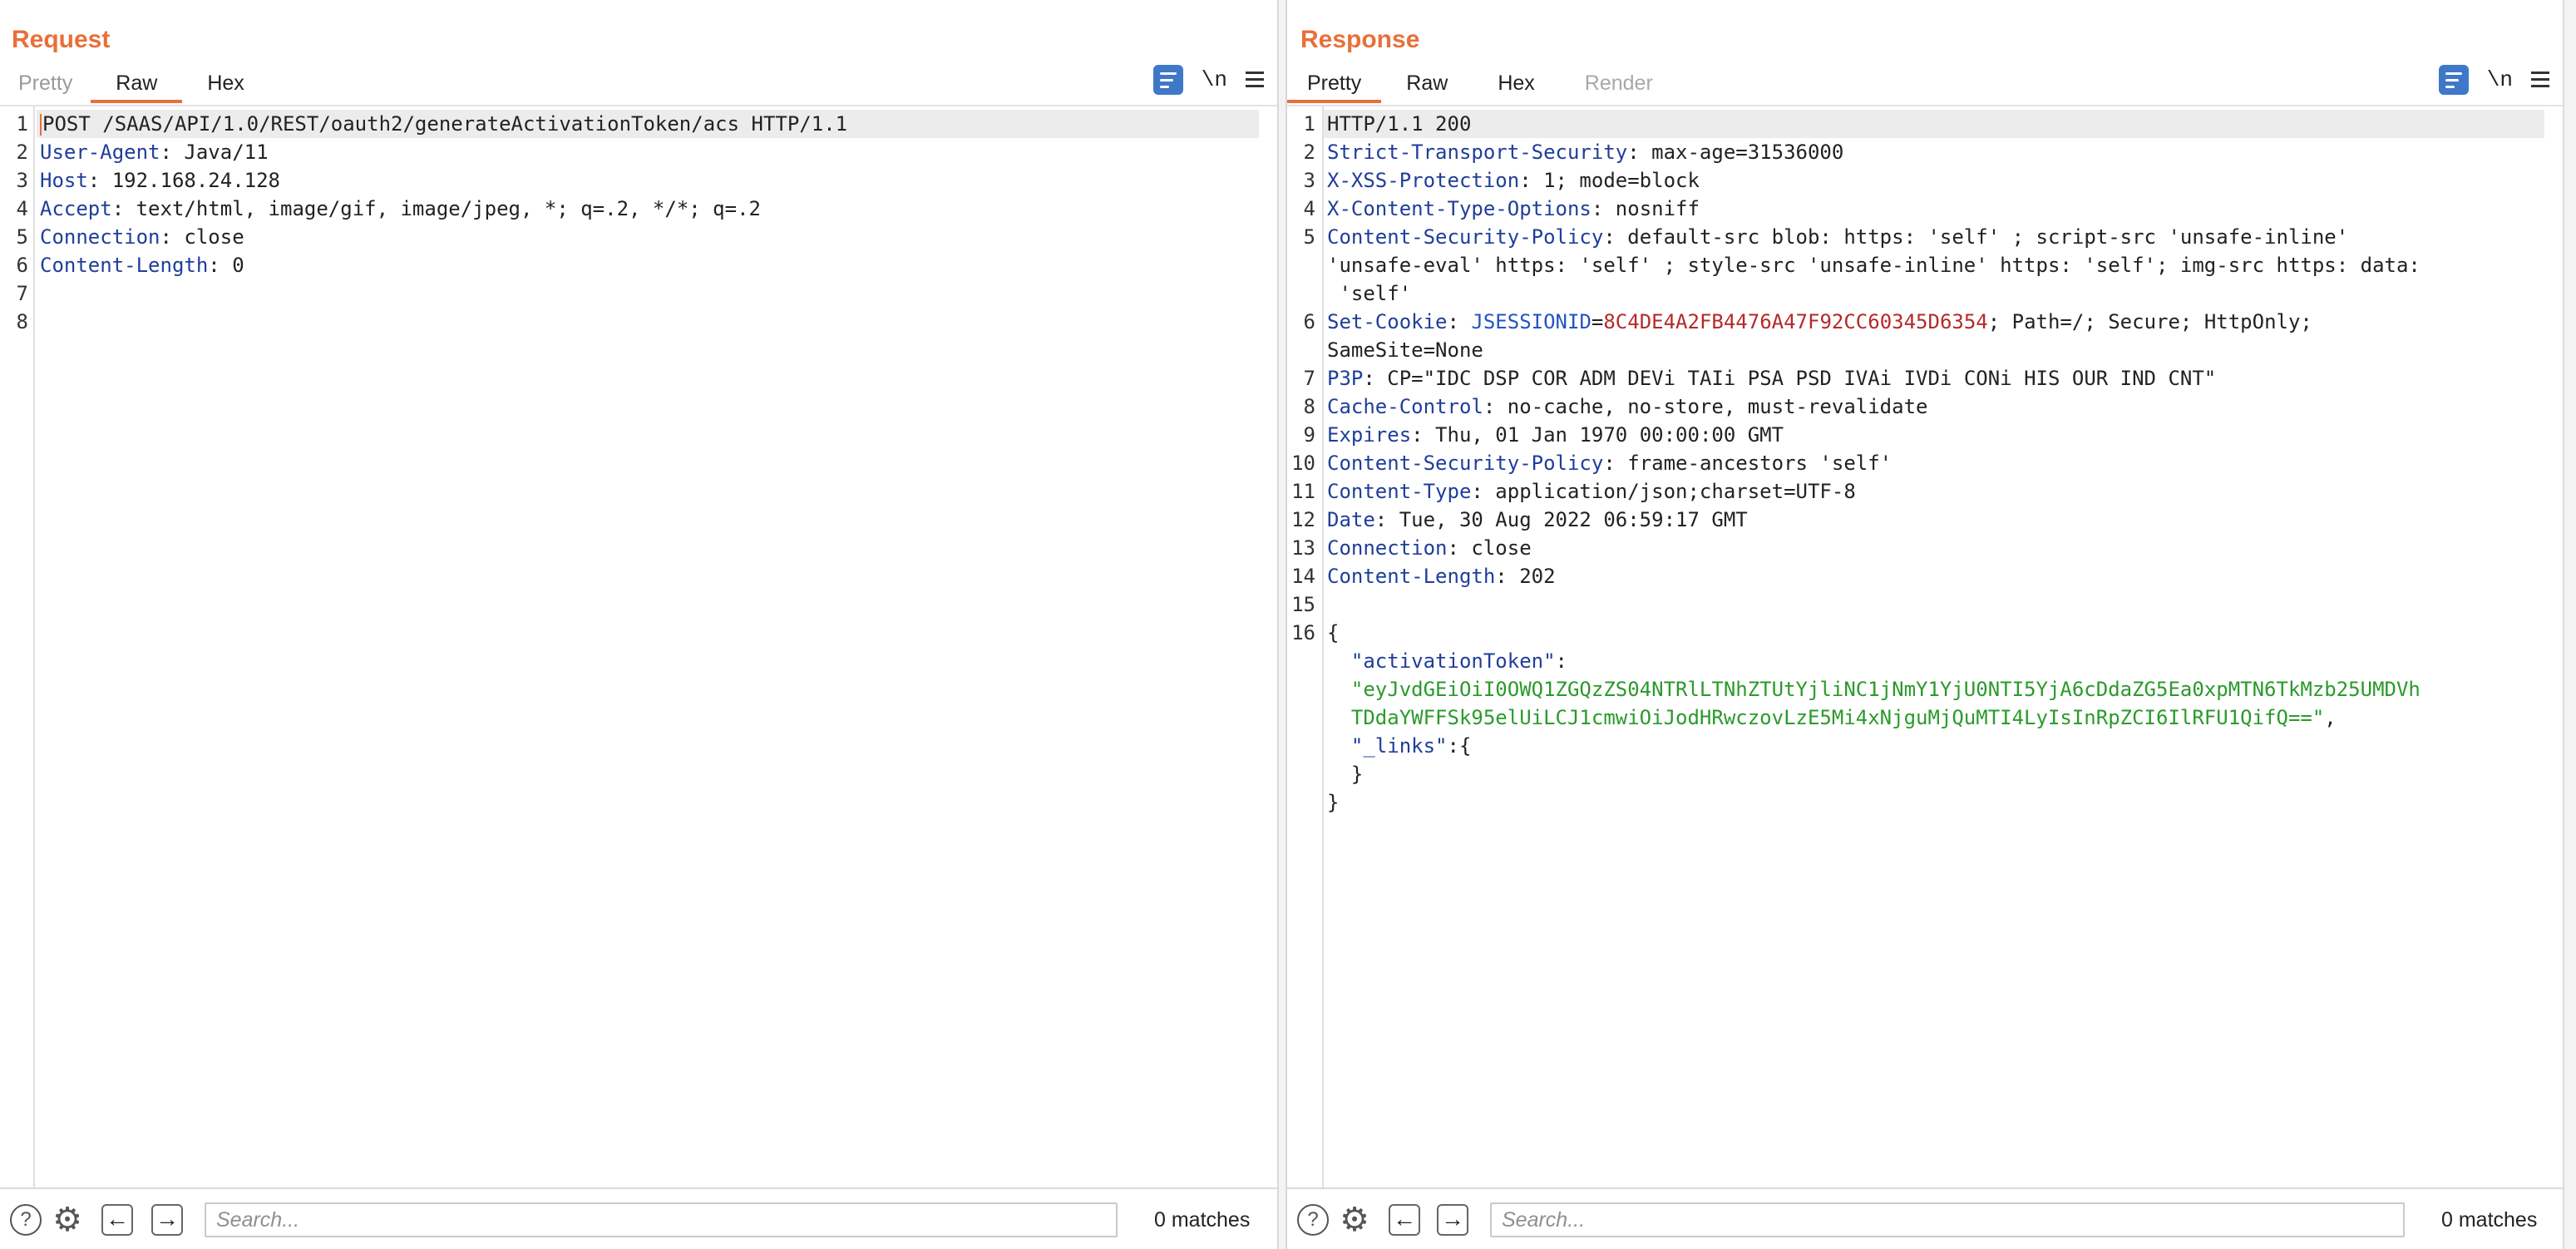 The width and height of the screenshot is (2576, 1249). What do you see at coordinates (214, 152) in the screenshot?
I see `token: : Java/11` at bounding box center [214, 152].